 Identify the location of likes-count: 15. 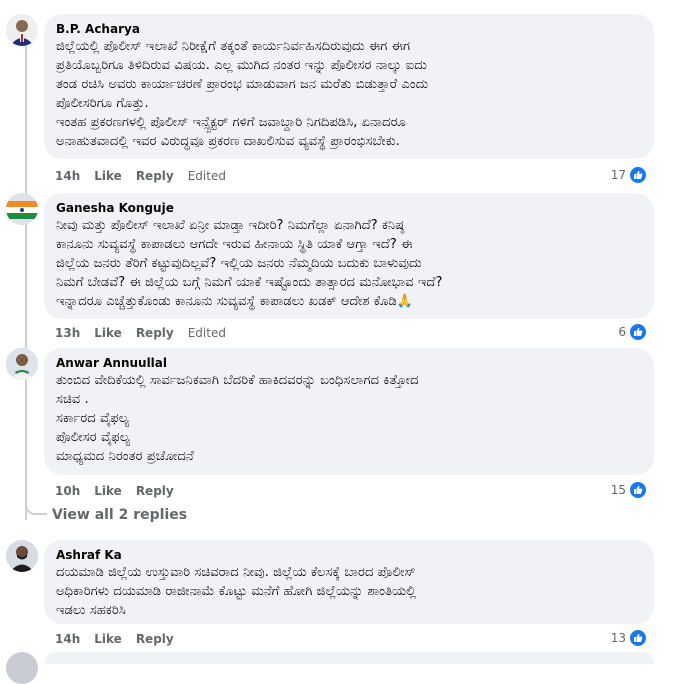
(618, 490).